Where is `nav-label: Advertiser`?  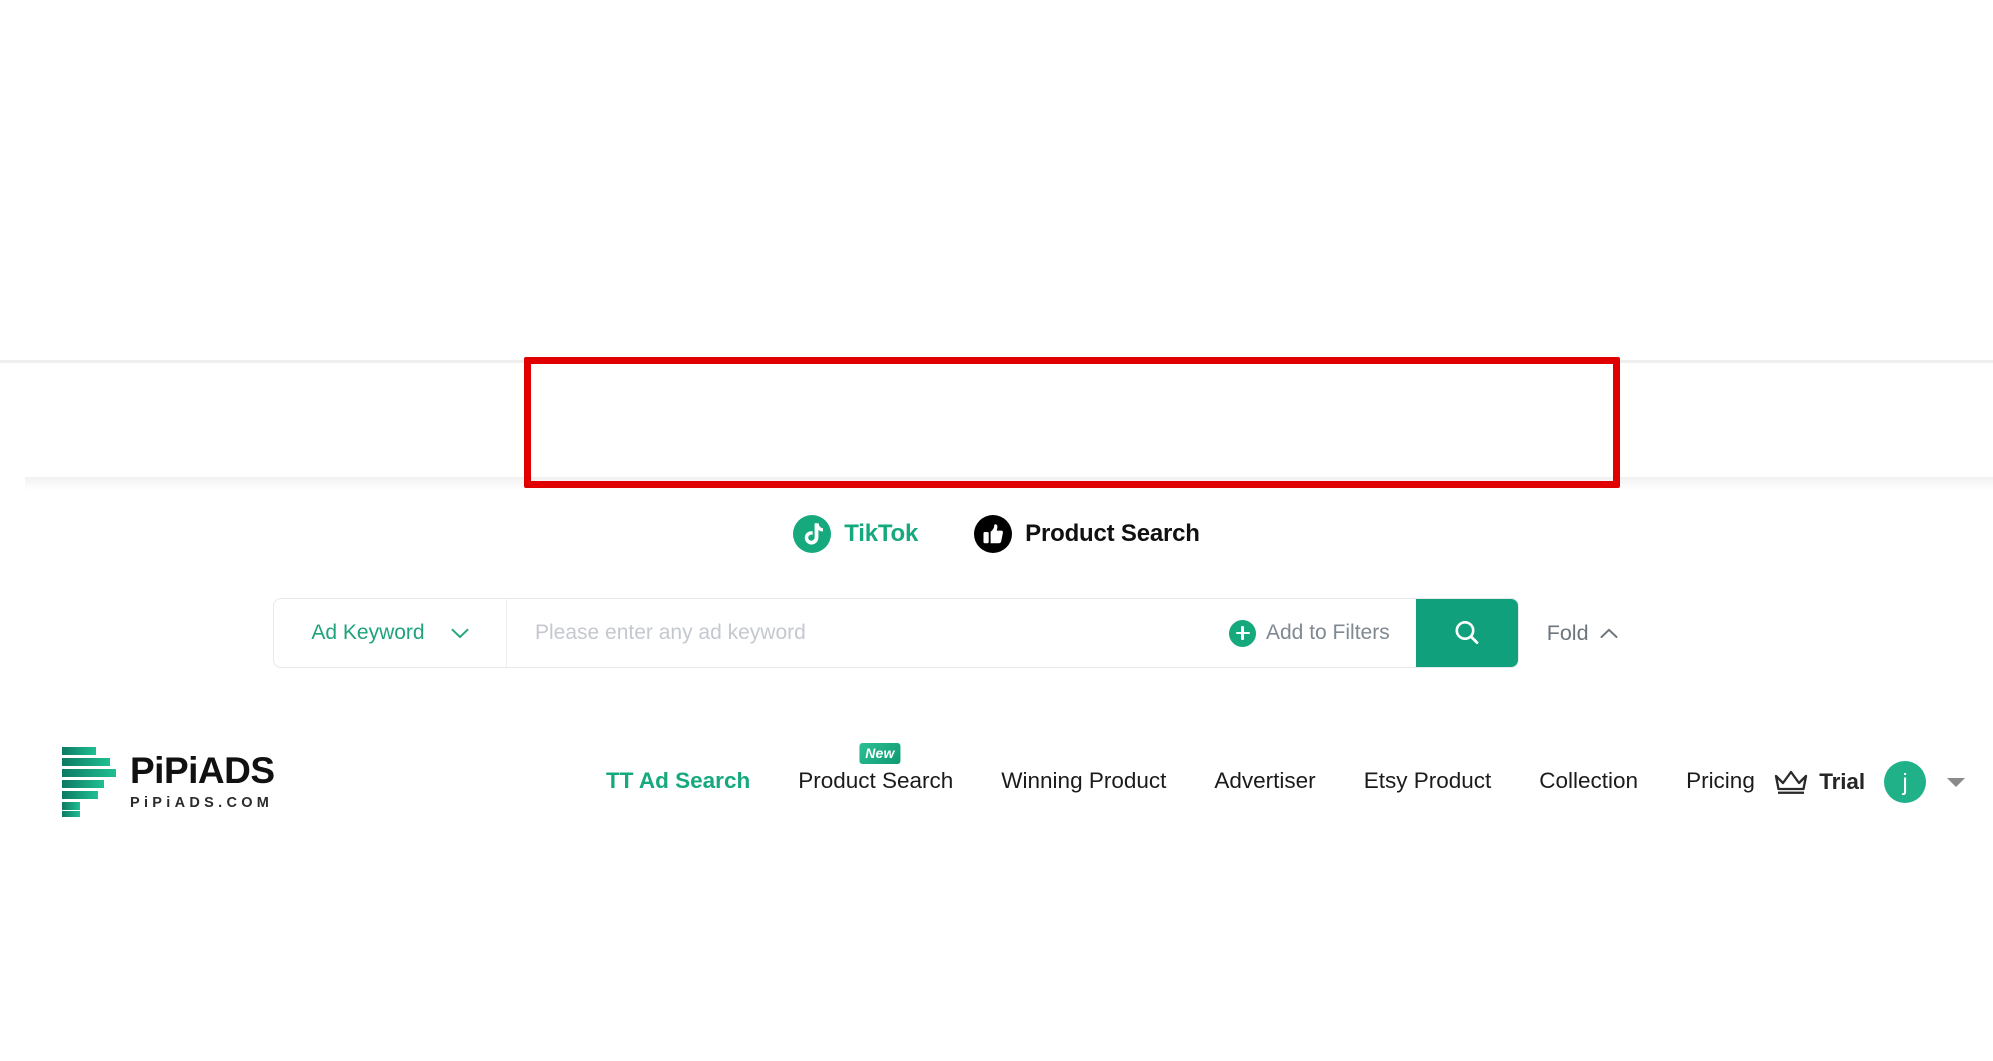 nav-label: Advertiser is located at coordinates (1265, 780).